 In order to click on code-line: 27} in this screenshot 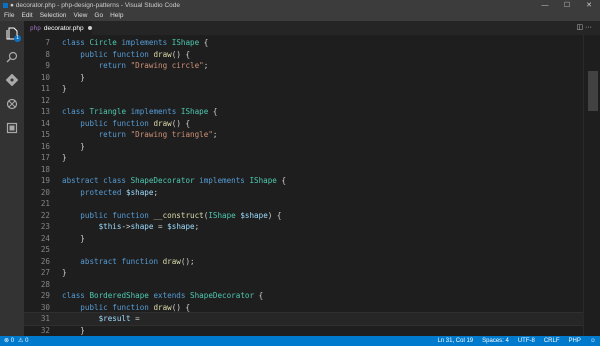, I will do `click(304, 273)`.